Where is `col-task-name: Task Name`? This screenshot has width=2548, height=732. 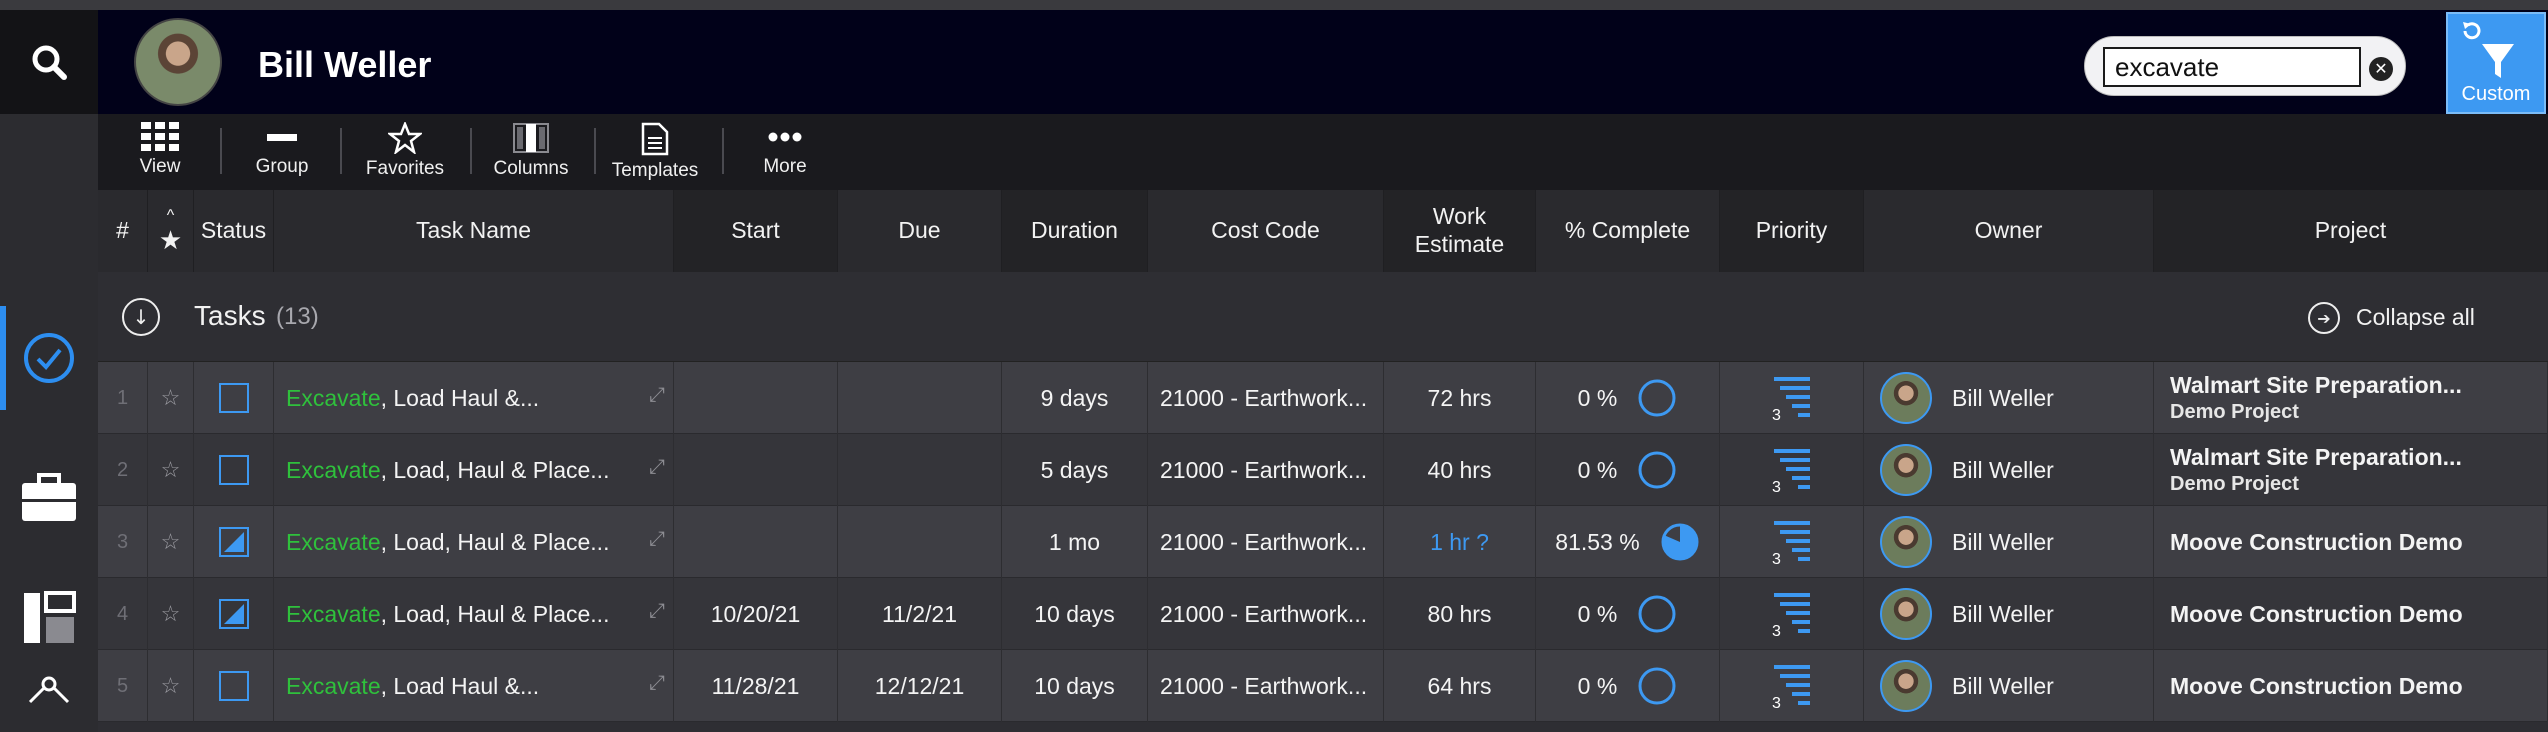 col-task-name: Task Name is located at coordinates (474, 231).